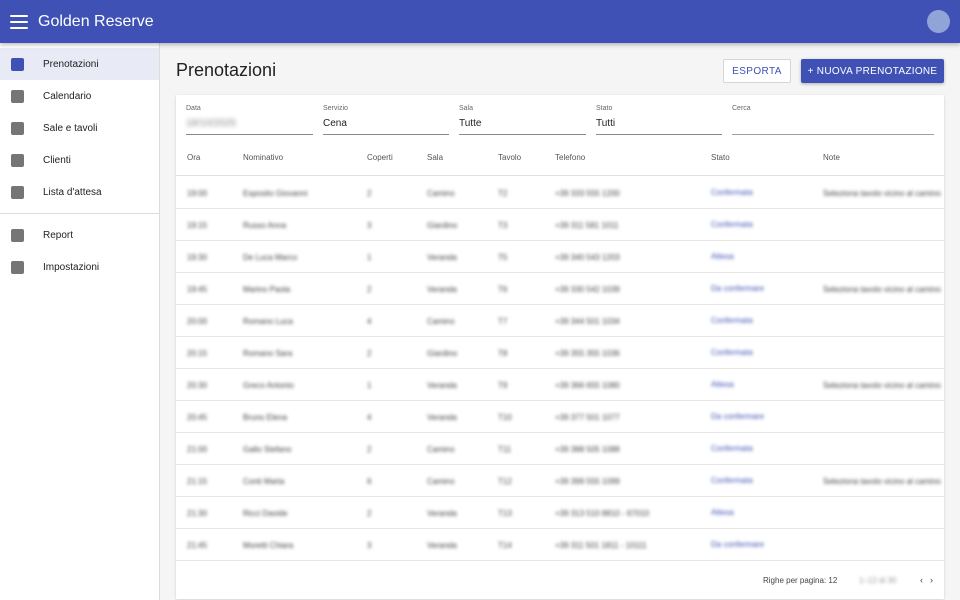  I want to click on cell-name: Romano Sara, so click(268, 353).